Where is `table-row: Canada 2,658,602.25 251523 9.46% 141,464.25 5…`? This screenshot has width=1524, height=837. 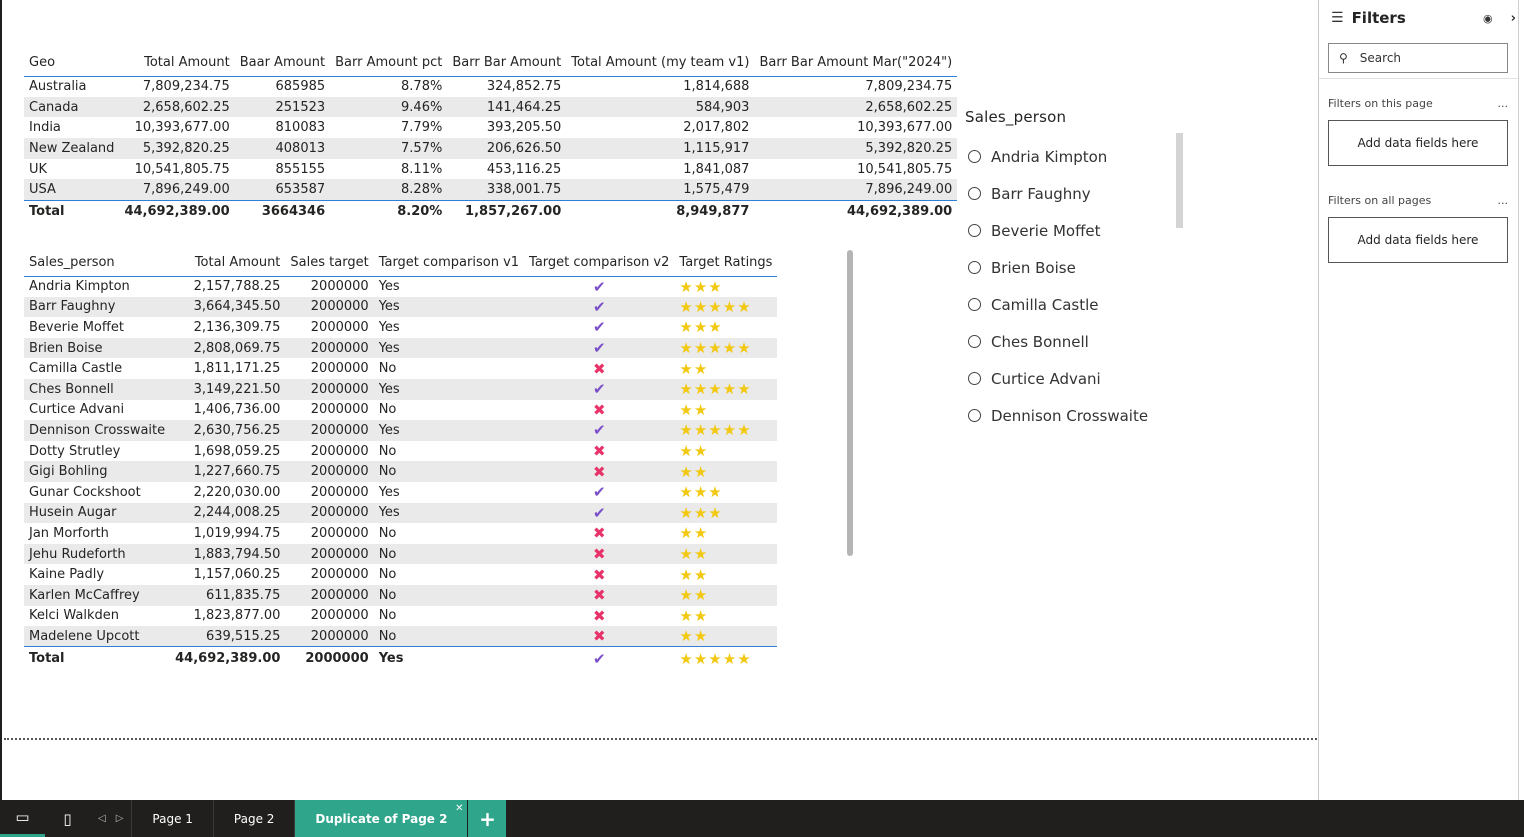 table-row: Canada 2,658,602.25 251523 9.46% 141,464.25 5… is located at coordinates (491, 107).